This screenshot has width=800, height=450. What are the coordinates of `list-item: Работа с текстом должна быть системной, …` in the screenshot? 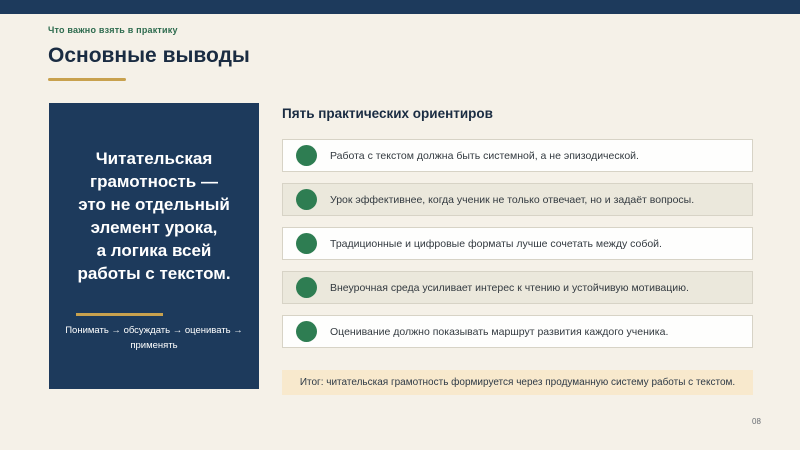 It's located at (517, 155).